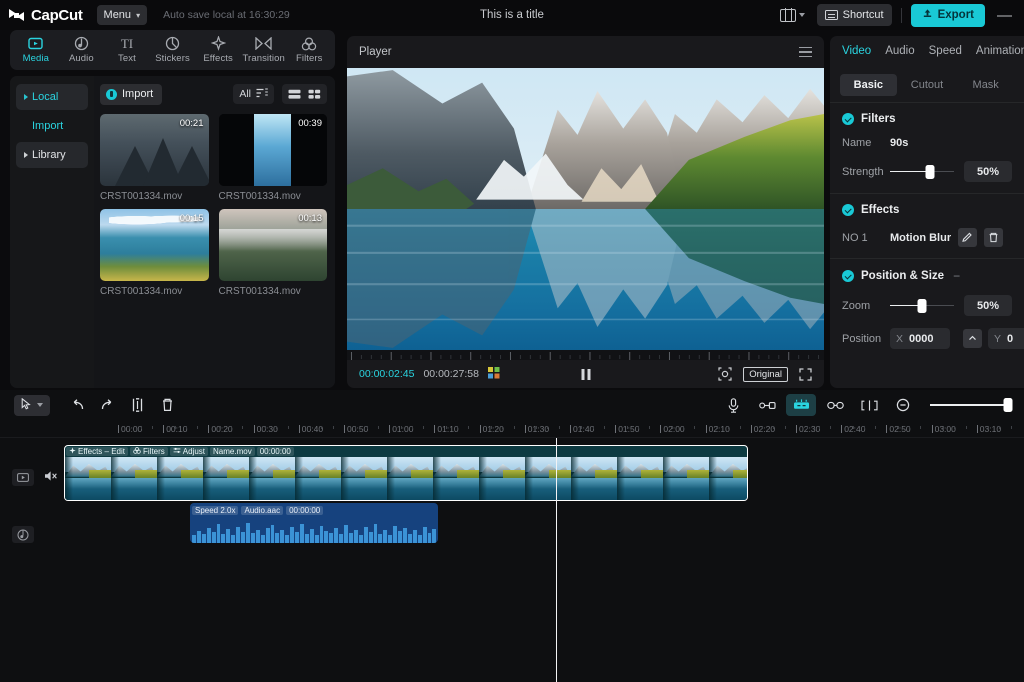  Describe the element at coordinates (968, 237) in the screenshot. I see `pencil-icon` at that location.